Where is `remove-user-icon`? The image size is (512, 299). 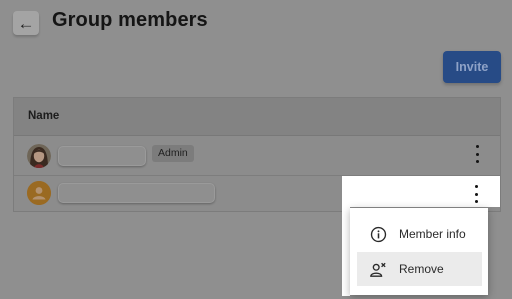
remove-user-icon is located at coordinates (378, 269).